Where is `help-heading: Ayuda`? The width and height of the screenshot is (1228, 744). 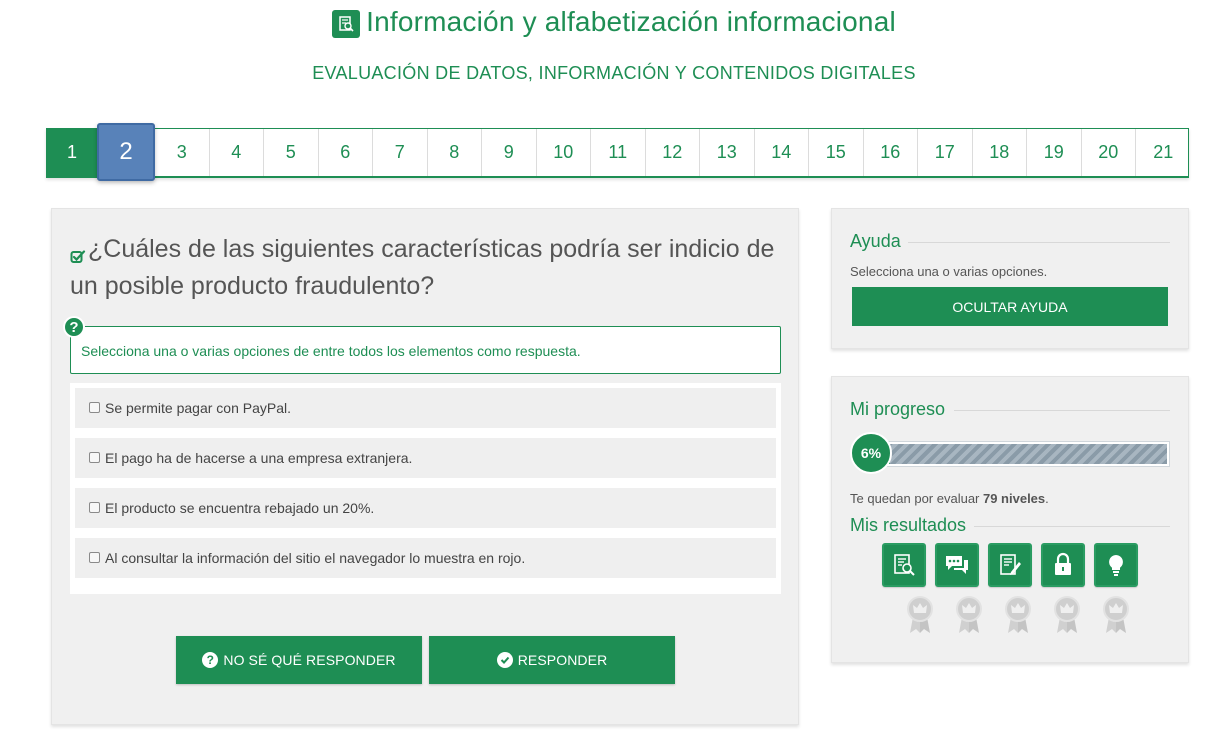 help-heading: Ayuda is located at coordinates (1010, 241).